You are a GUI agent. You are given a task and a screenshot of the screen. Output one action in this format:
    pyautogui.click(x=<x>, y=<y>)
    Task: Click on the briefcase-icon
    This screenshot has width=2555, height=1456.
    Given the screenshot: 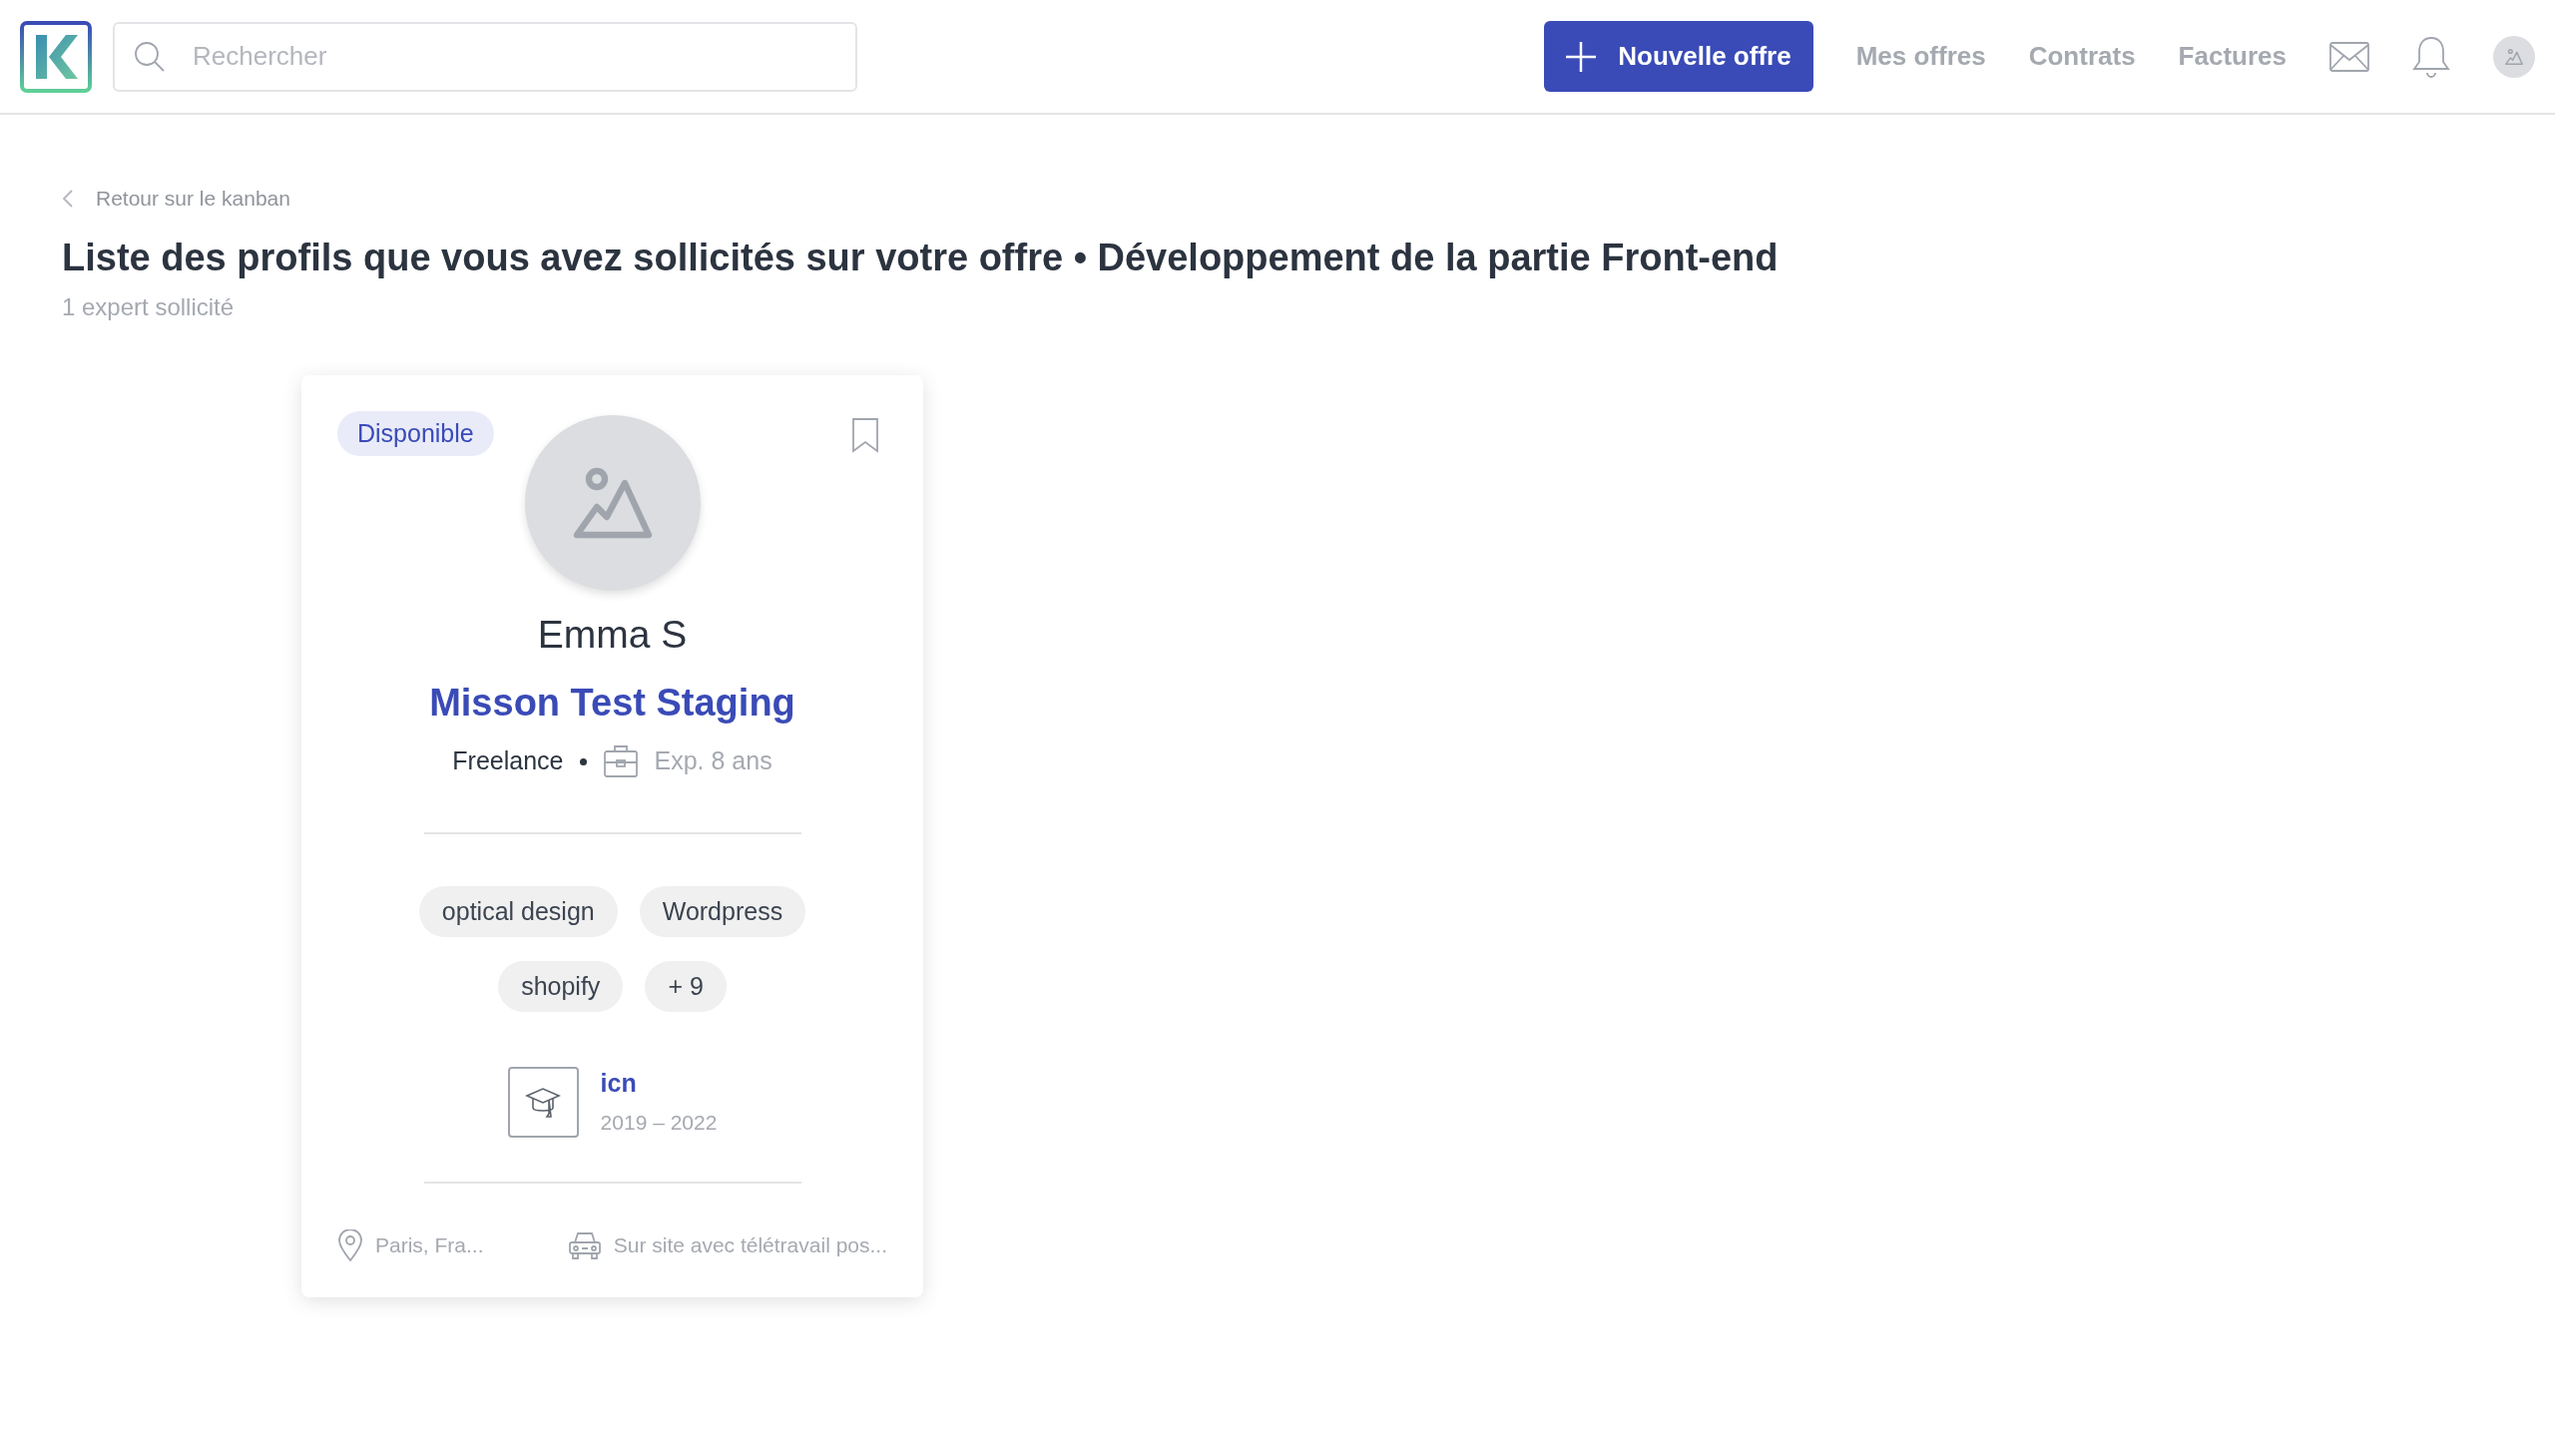 What is the action you would take?
    pyautogui.click(x=620, y=761)
    